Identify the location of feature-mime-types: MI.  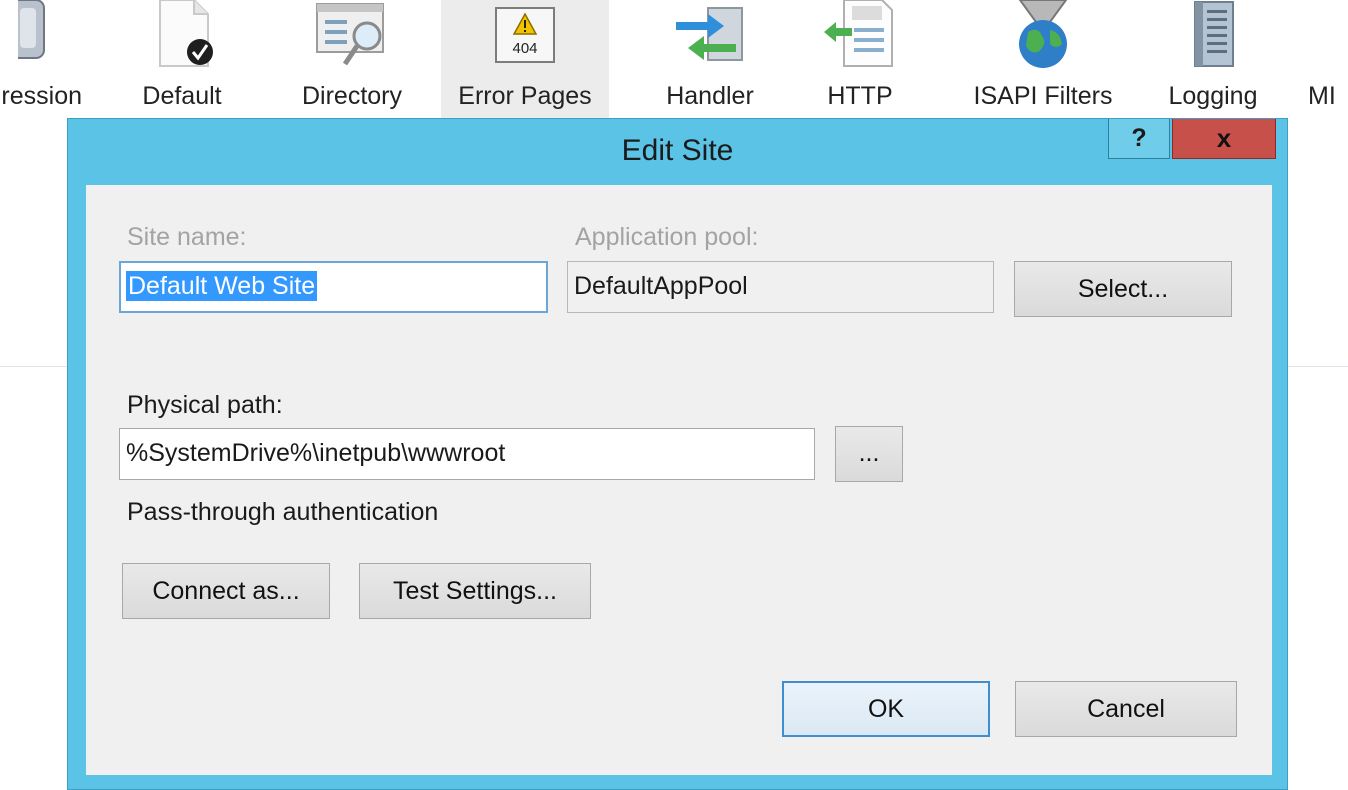
(1324, 60).